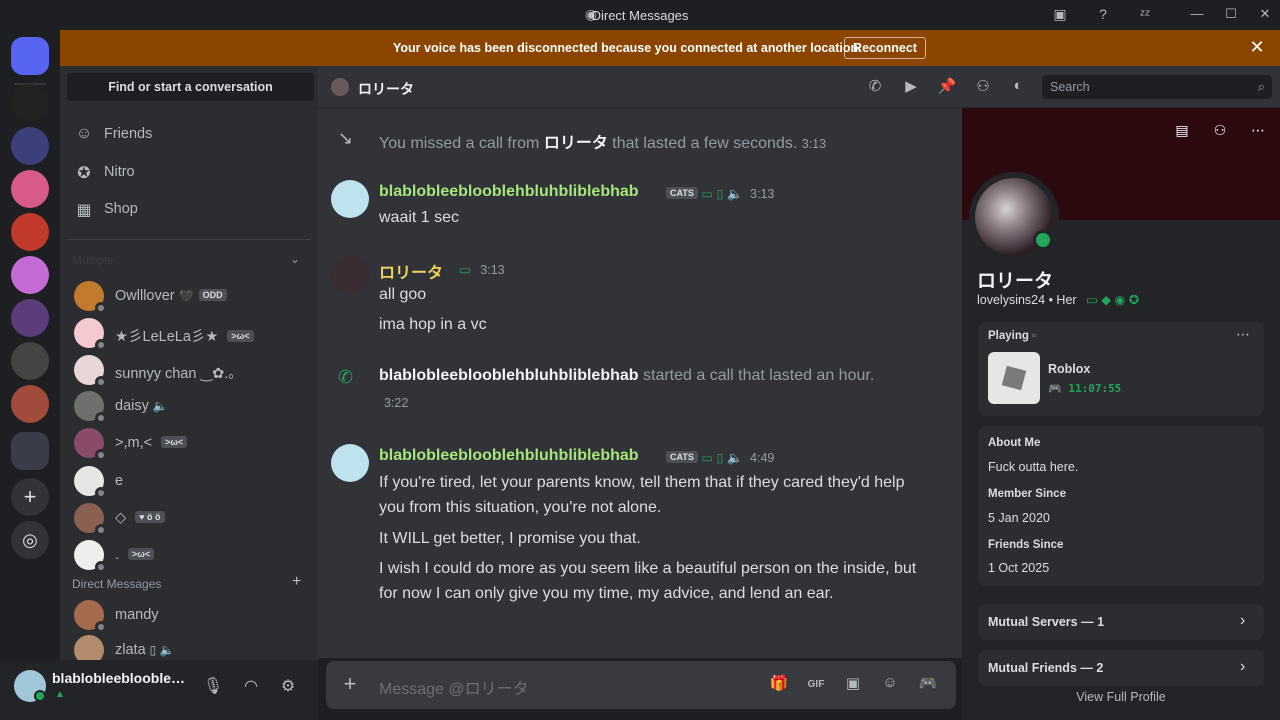 The image size is (1280, 720). Describe the element at coordinates (947, 87) in the screenshot. I see `pin-icon: 📌` at that location.